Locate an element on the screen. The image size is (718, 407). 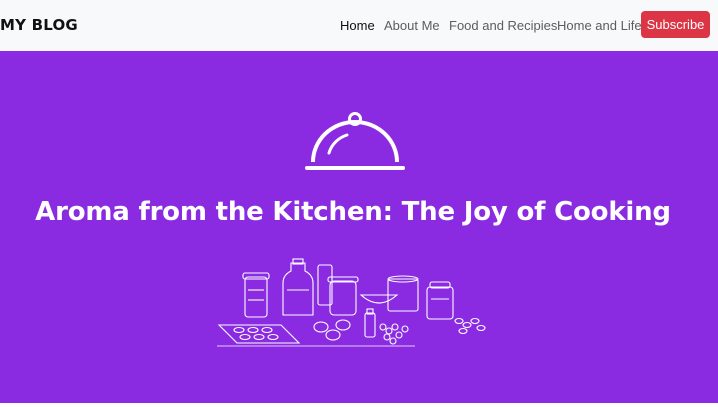
nav-link-home: Home is located at coordinates (357, 25).